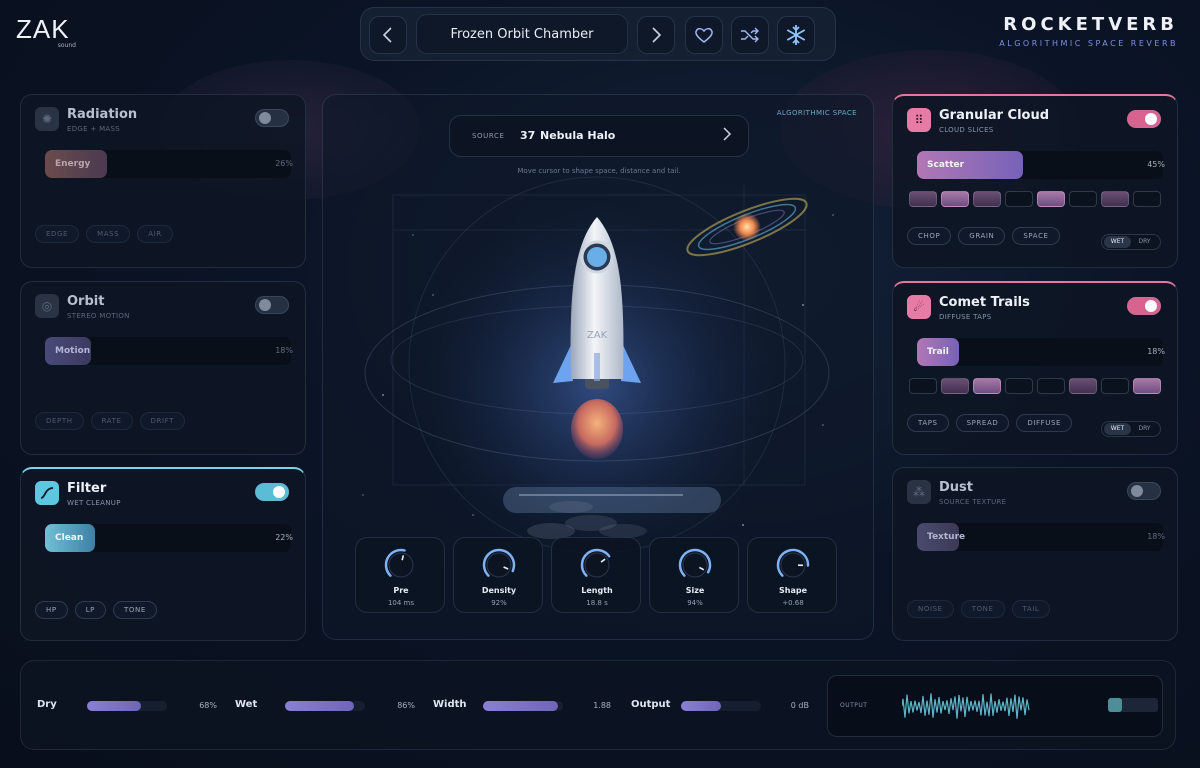 The height and width of the screenshot is (768, 1200). What do you see at coordinates (965, 317) in the screenshot?
I see `module-subtitle: DIFFUSE TAPS` at bounding box center [965, 317].